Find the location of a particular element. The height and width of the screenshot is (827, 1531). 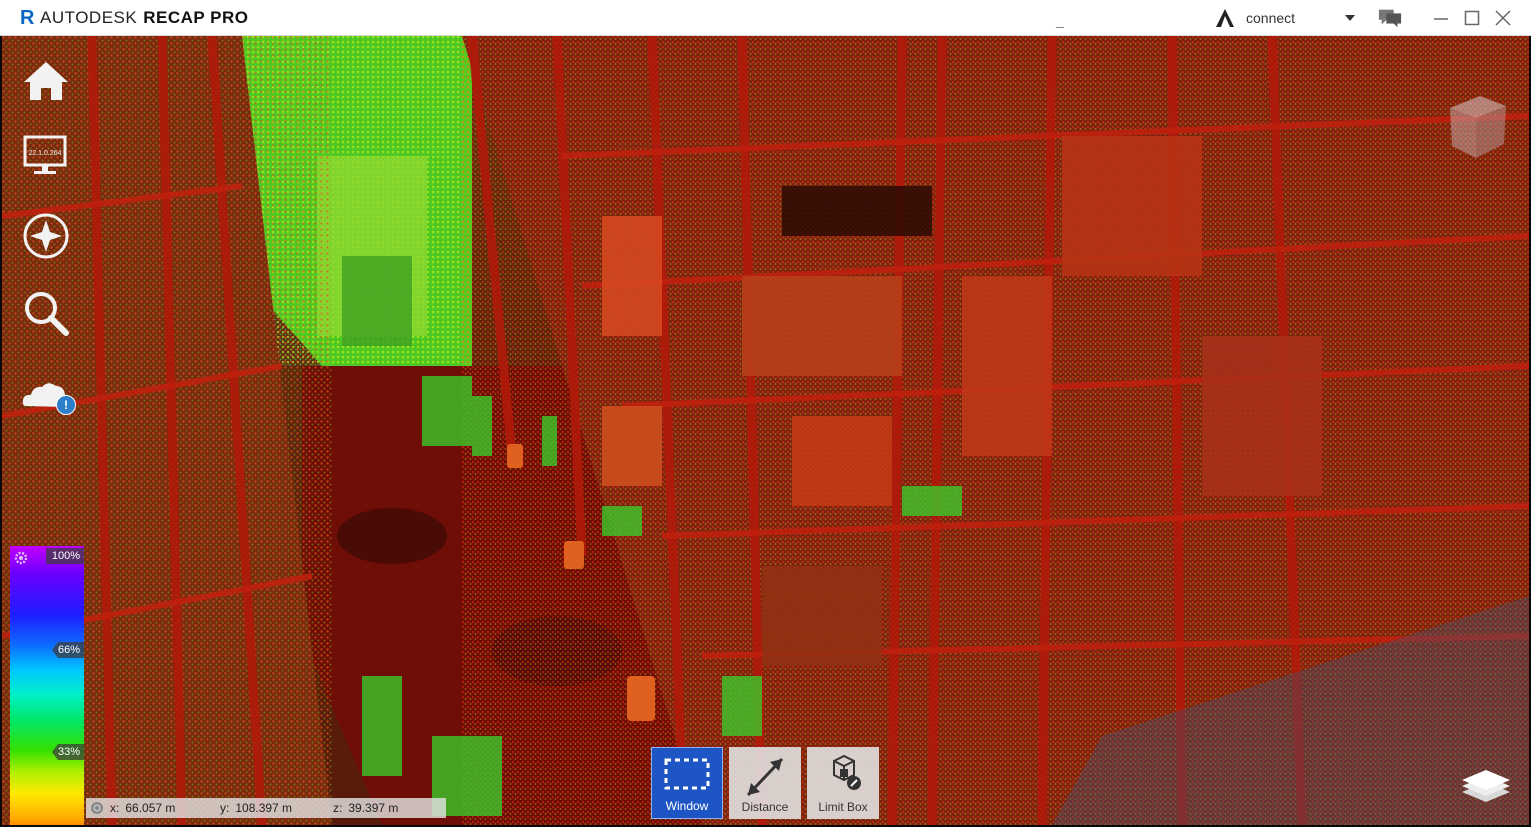

app-brand: R AUTODESK RECAP PRO is located at coordinates (134, 18).